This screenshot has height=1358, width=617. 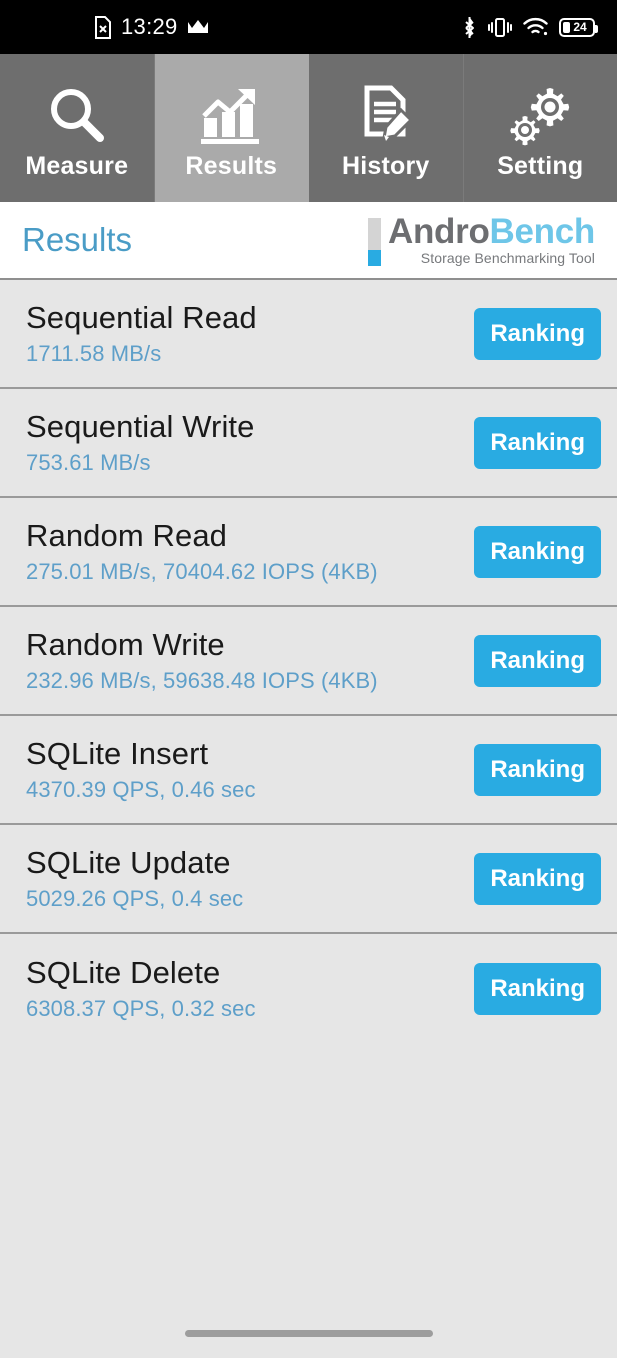 What do you see at coordinates (507, 258) in the screenshot?
I see `logo-tagline: Storage Benchmarking Tool` at bounding box center [507, 258].